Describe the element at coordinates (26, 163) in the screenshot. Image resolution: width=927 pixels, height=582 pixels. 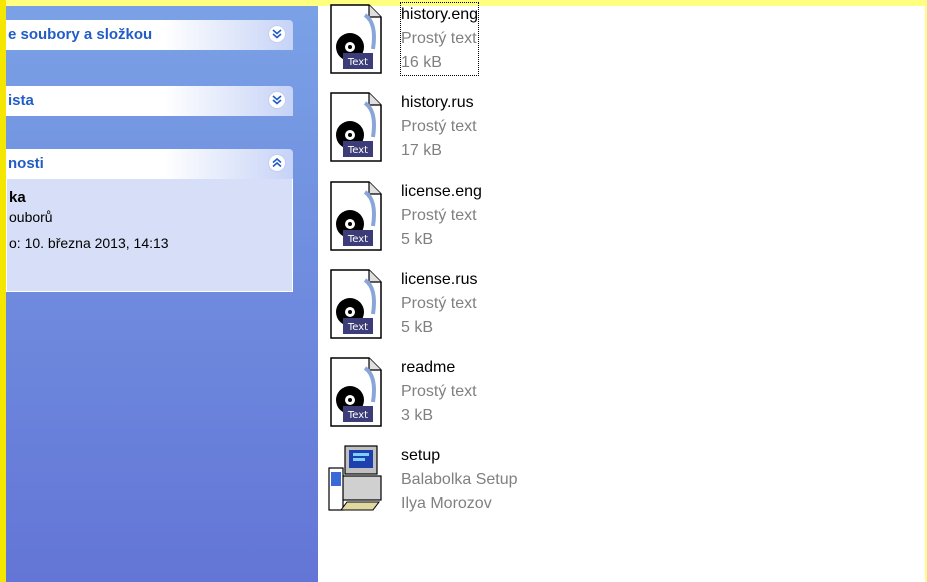
I see `details-label: nosti` at that location.